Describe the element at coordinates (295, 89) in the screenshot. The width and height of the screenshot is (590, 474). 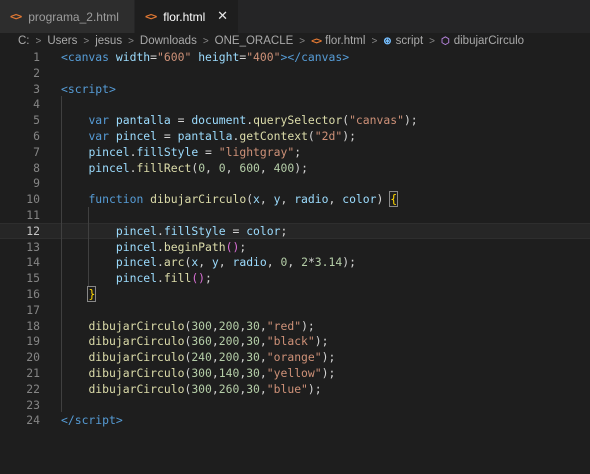
I see `code-line: 3 <script>` at that location.